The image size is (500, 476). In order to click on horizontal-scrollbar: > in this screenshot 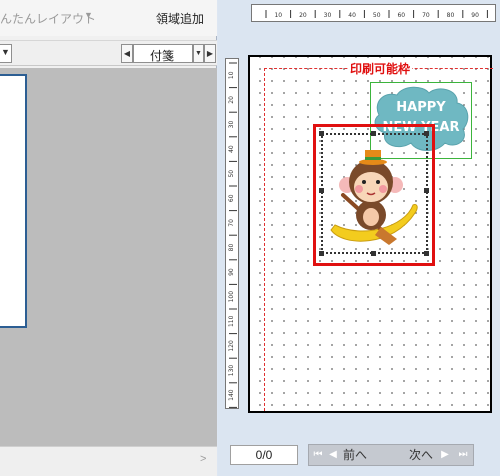, I will do `click(108, 461)`.